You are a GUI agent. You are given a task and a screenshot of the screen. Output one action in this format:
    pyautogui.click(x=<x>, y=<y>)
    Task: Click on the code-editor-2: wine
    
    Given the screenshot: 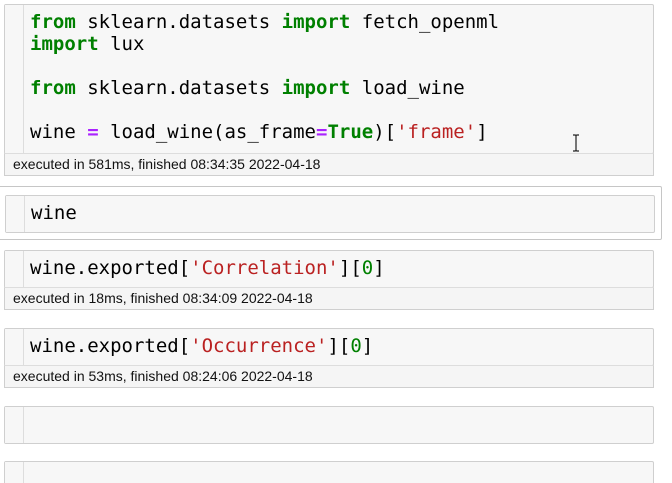 What is the action you would take?
    pyautogui.click(x=330, y=214)
    